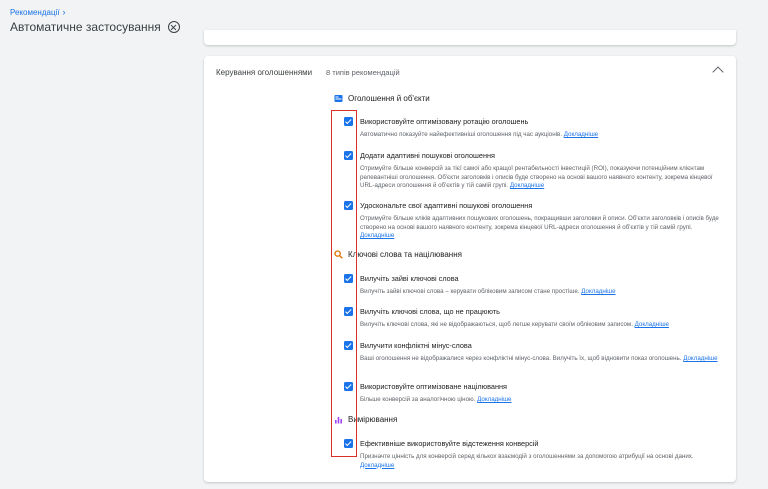 This screenshot has height=489, width=768. I want to click on chevron-right-icon: ›, so click(64, 12).